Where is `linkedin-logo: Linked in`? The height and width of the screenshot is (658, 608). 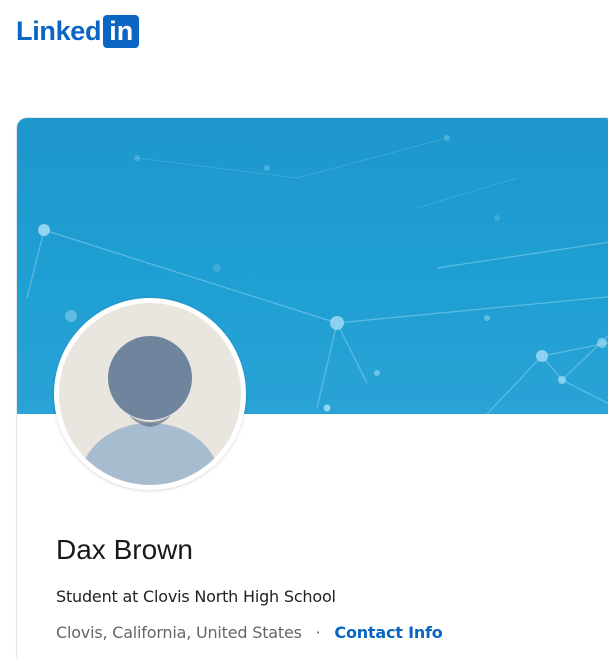
linkedin-logo: Linked in is located at coordinates (78, 31).